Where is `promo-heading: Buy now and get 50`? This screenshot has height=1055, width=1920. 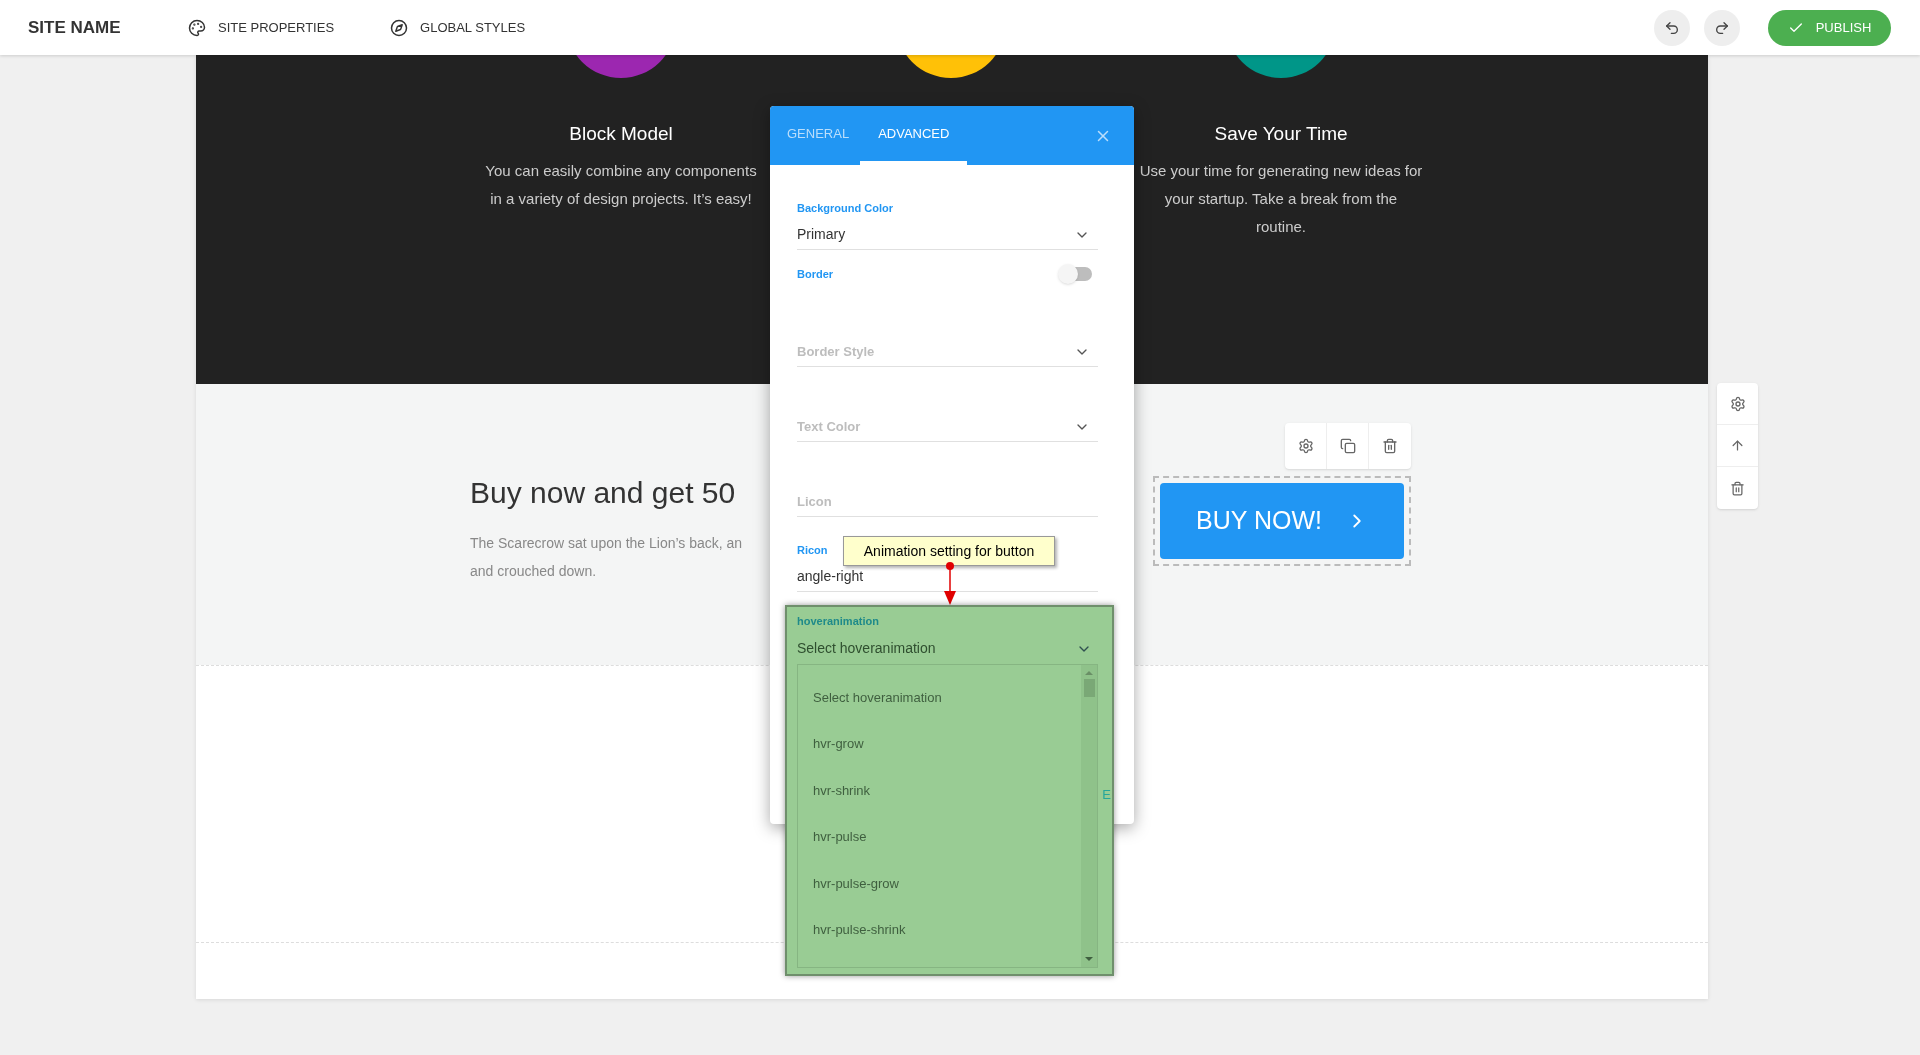 promo-heading: Buy now and get 50 is located at coordinates (603, 493).